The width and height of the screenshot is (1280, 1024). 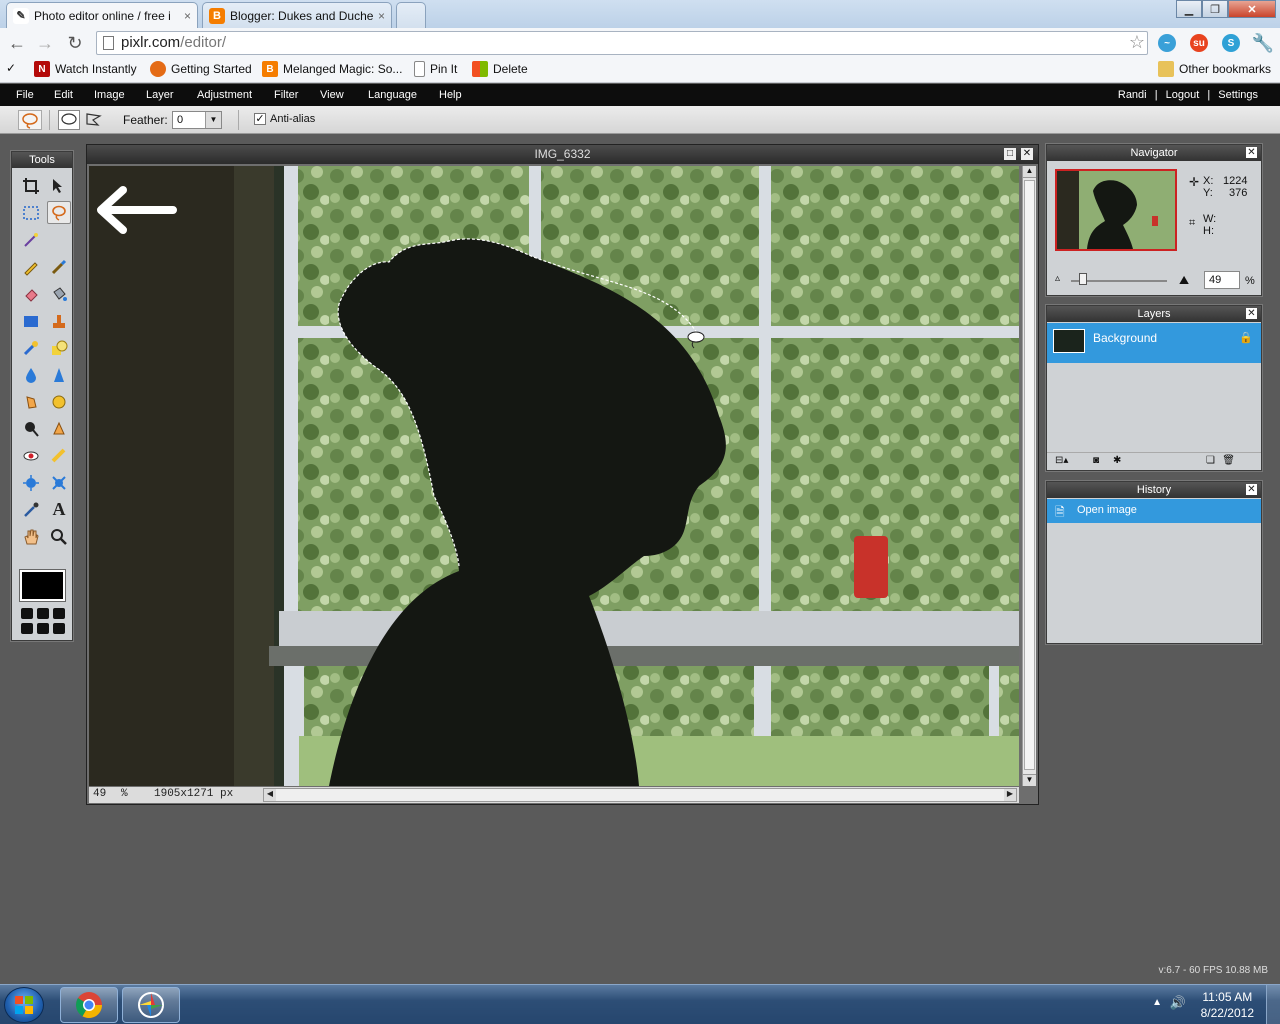 What do you see at coordinates (31, 401) in the screenshot?
I see `smudge-tool-icon` at bounding box center [31, 401].